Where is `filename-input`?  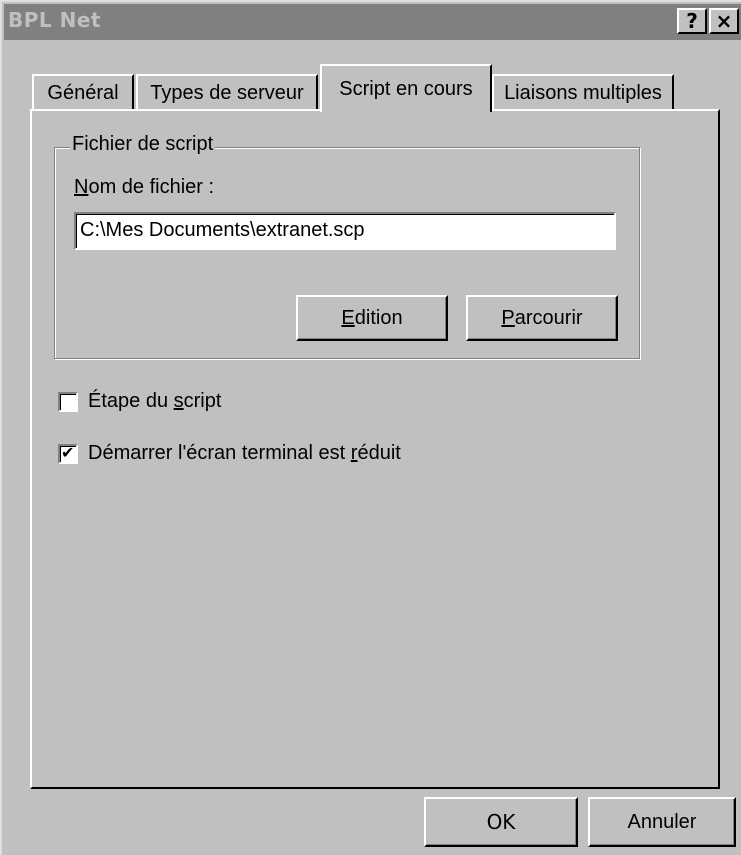 filename-input is located at coordinates (338, 230).